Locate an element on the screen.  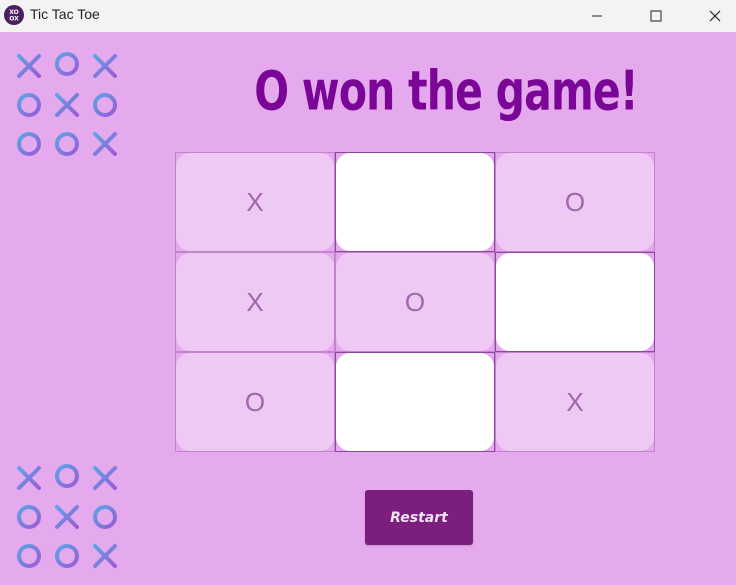
minimize-button is located at coordinates (597, 16).